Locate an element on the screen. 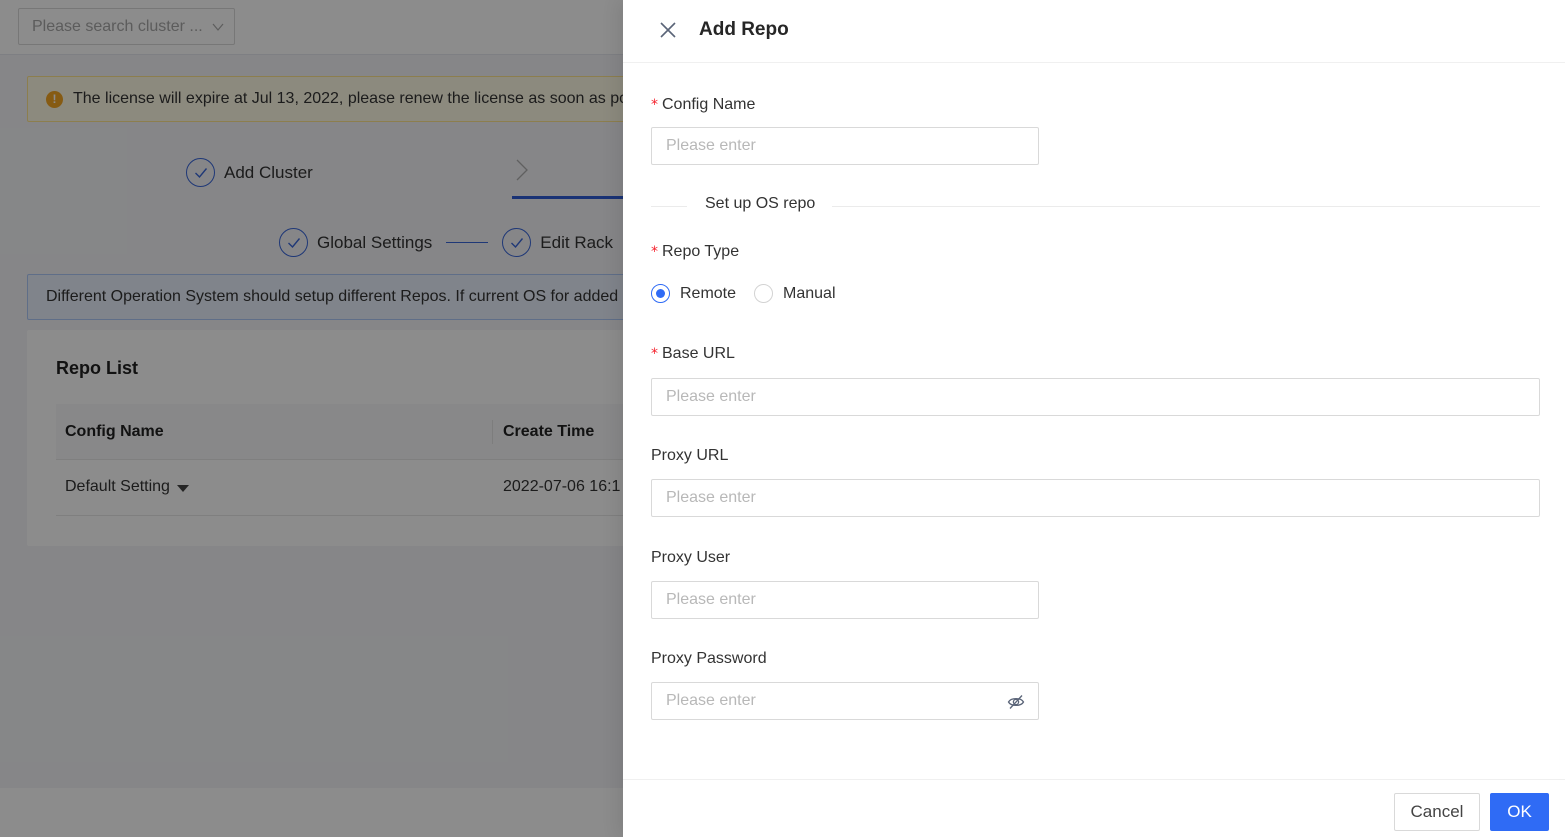  proxy-password-label: Proxy Password is located at coordinates (709, 658).